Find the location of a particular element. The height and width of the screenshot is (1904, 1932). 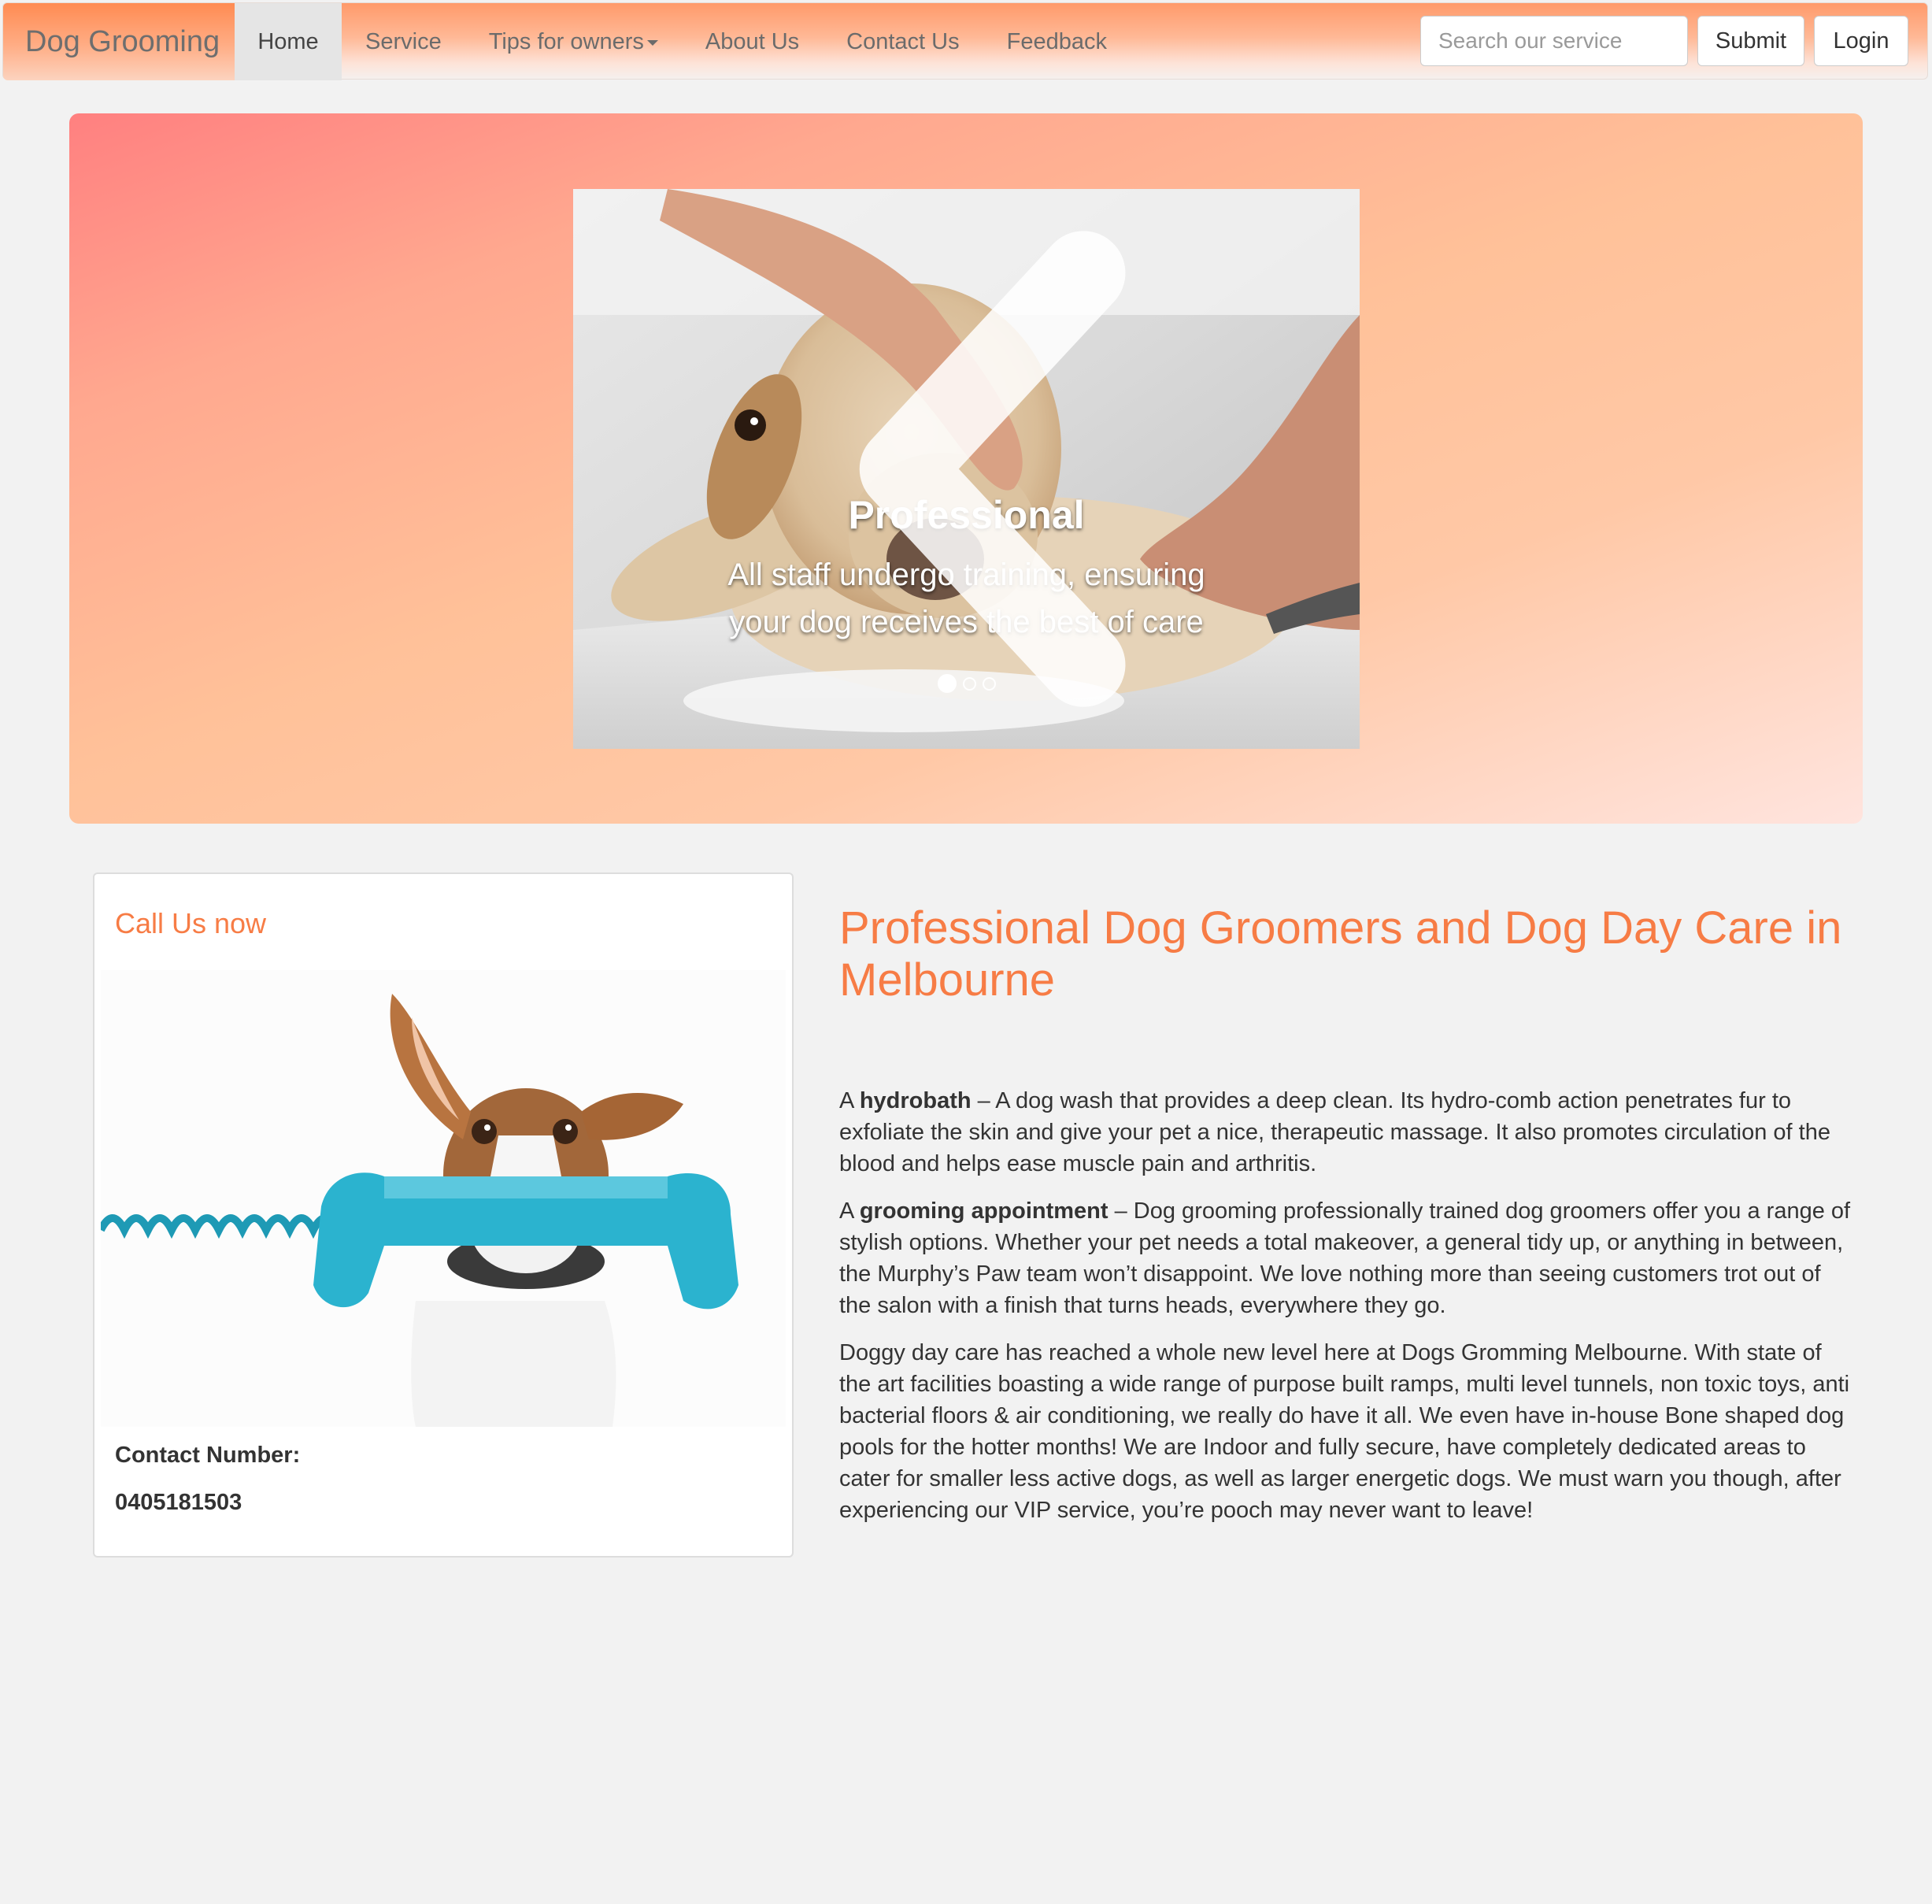

dog-with-phone-image is located at coordinates (443, 1198).